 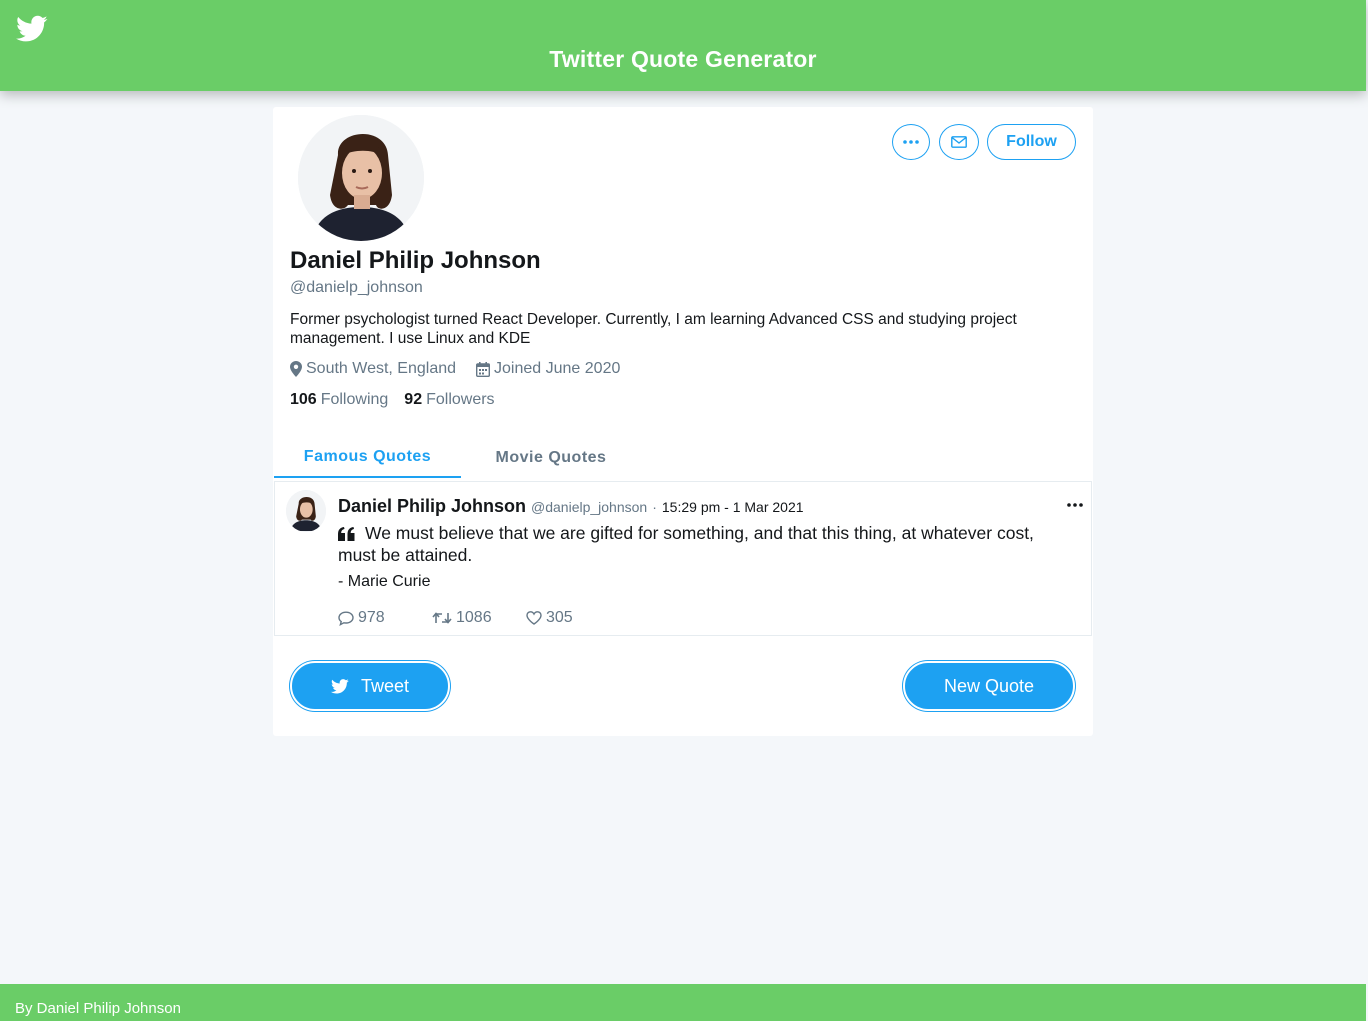 What do you see at coordinates (442, 618) in the screenshot?
I see `retweet-icon` at bounding box center [442, 618].